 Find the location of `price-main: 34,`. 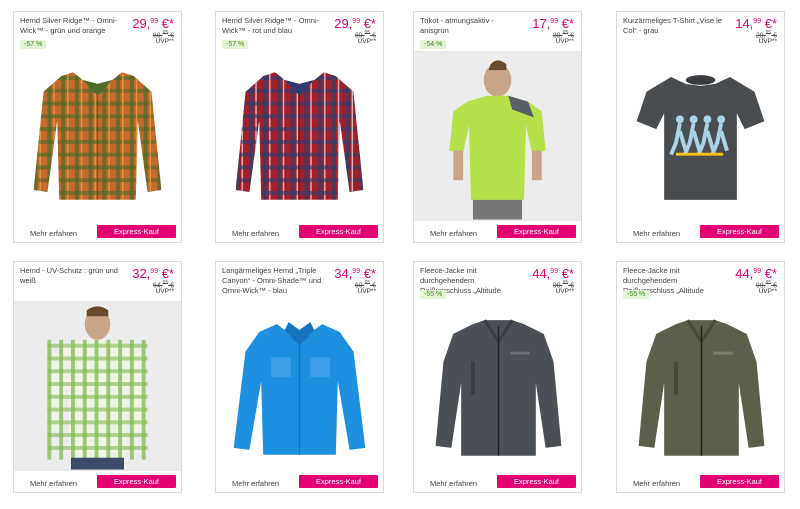

price-main: 34, is located at coordinates (343, 273).